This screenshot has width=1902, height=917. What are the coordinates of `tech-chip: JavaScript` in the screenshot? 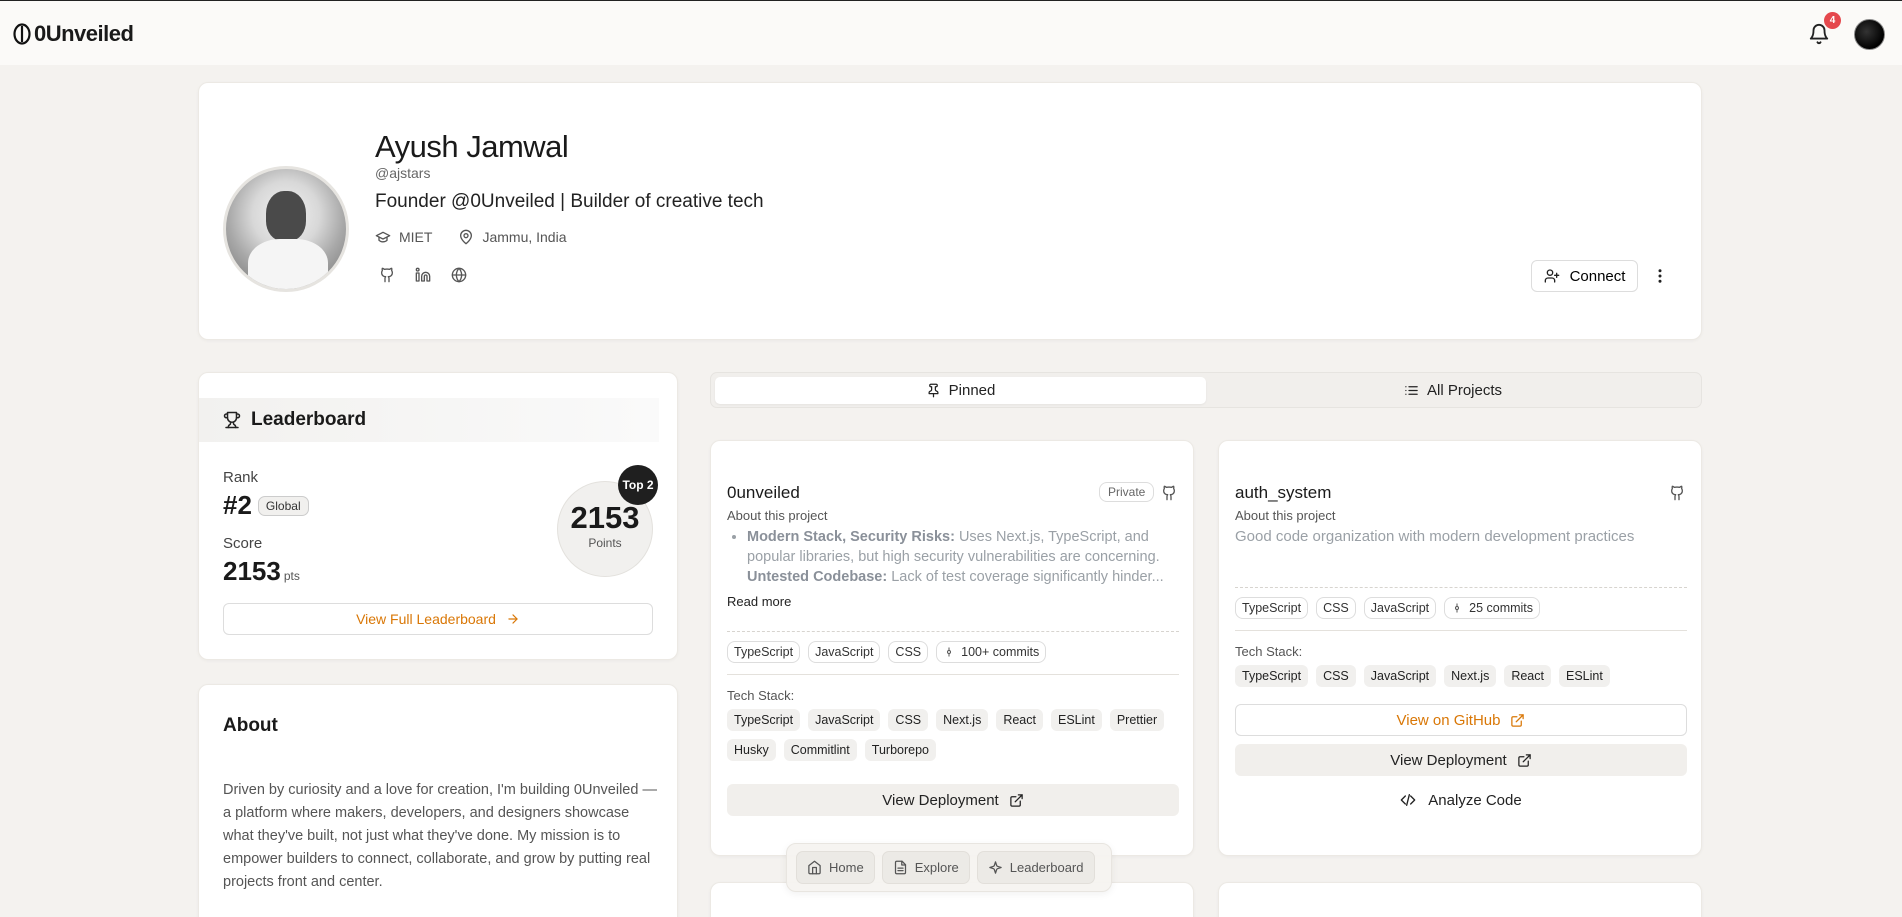 It's located at (844, 720).